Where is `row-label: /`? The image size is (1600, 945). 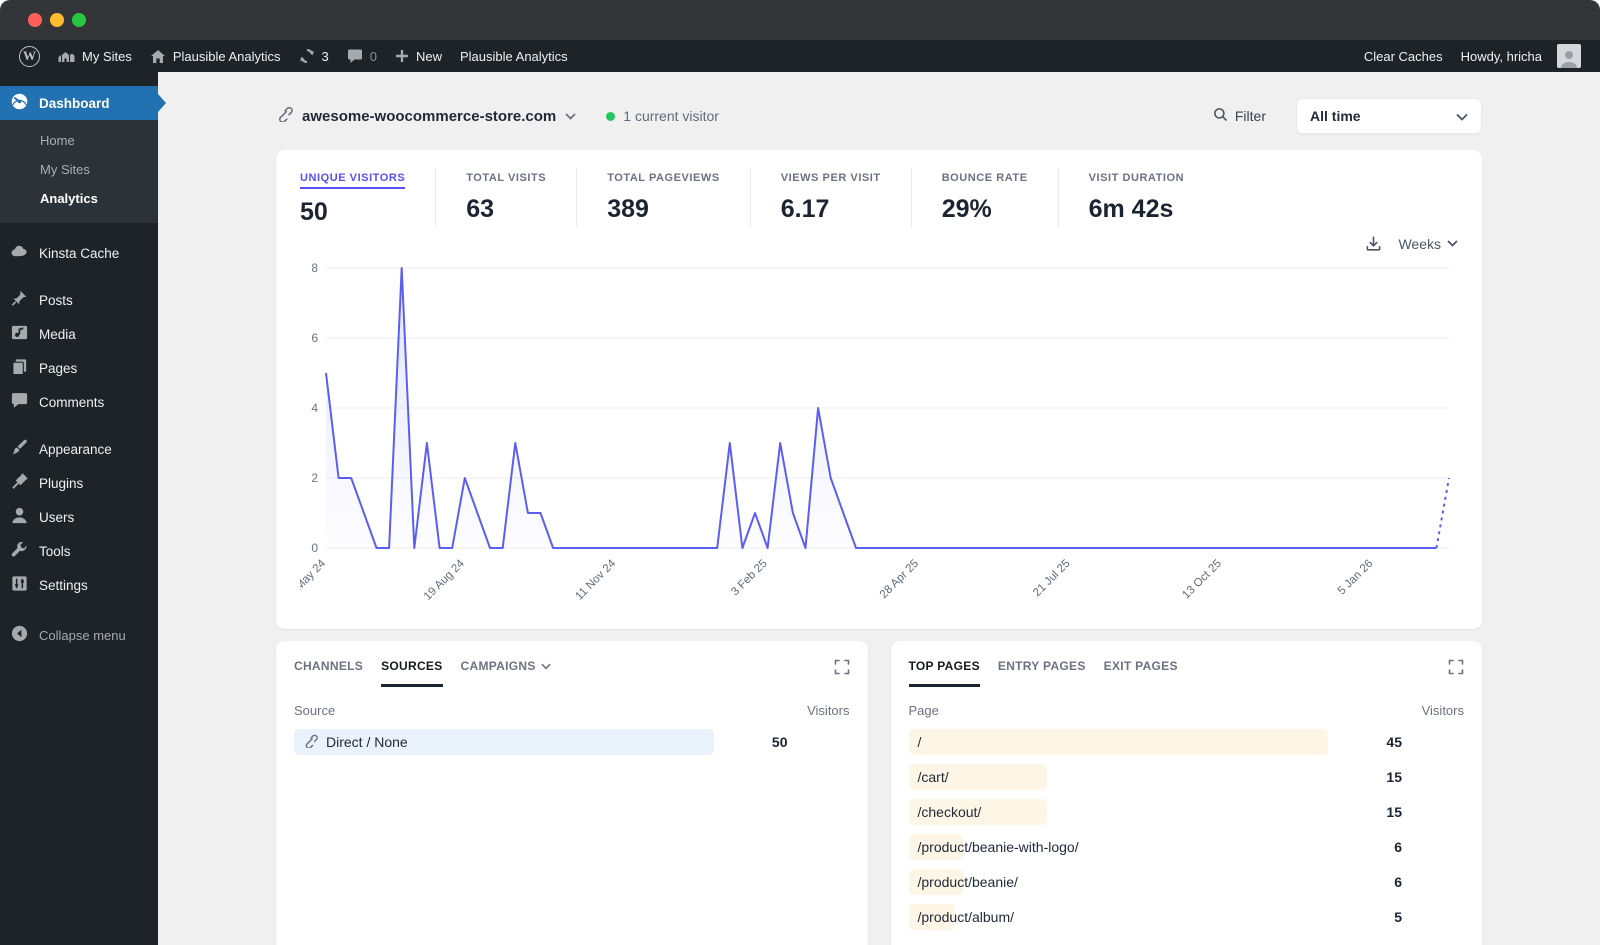 row-label: / is located at coordinates (1119, 742).